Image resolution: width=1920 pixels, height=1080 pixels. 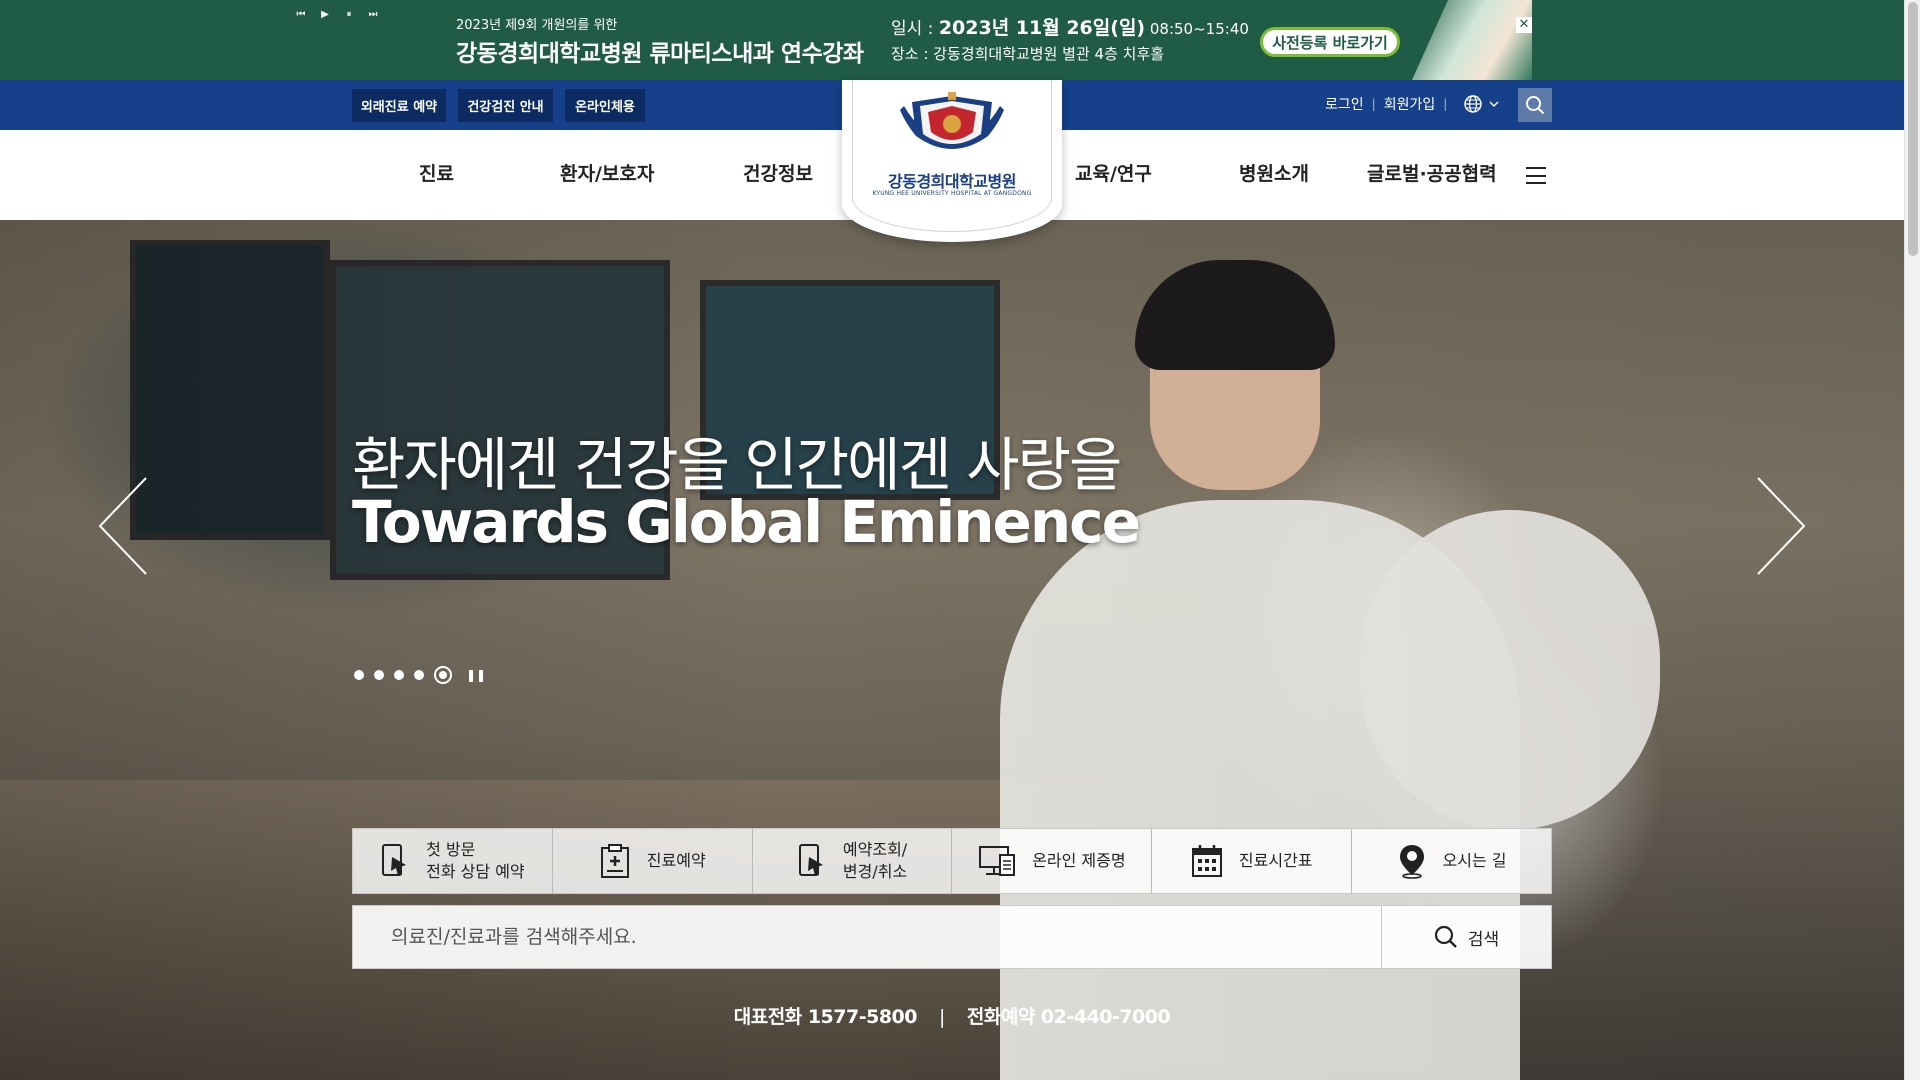 I want to click on quick-menu-reservation: 진료예약, so click(x=653, y=861).